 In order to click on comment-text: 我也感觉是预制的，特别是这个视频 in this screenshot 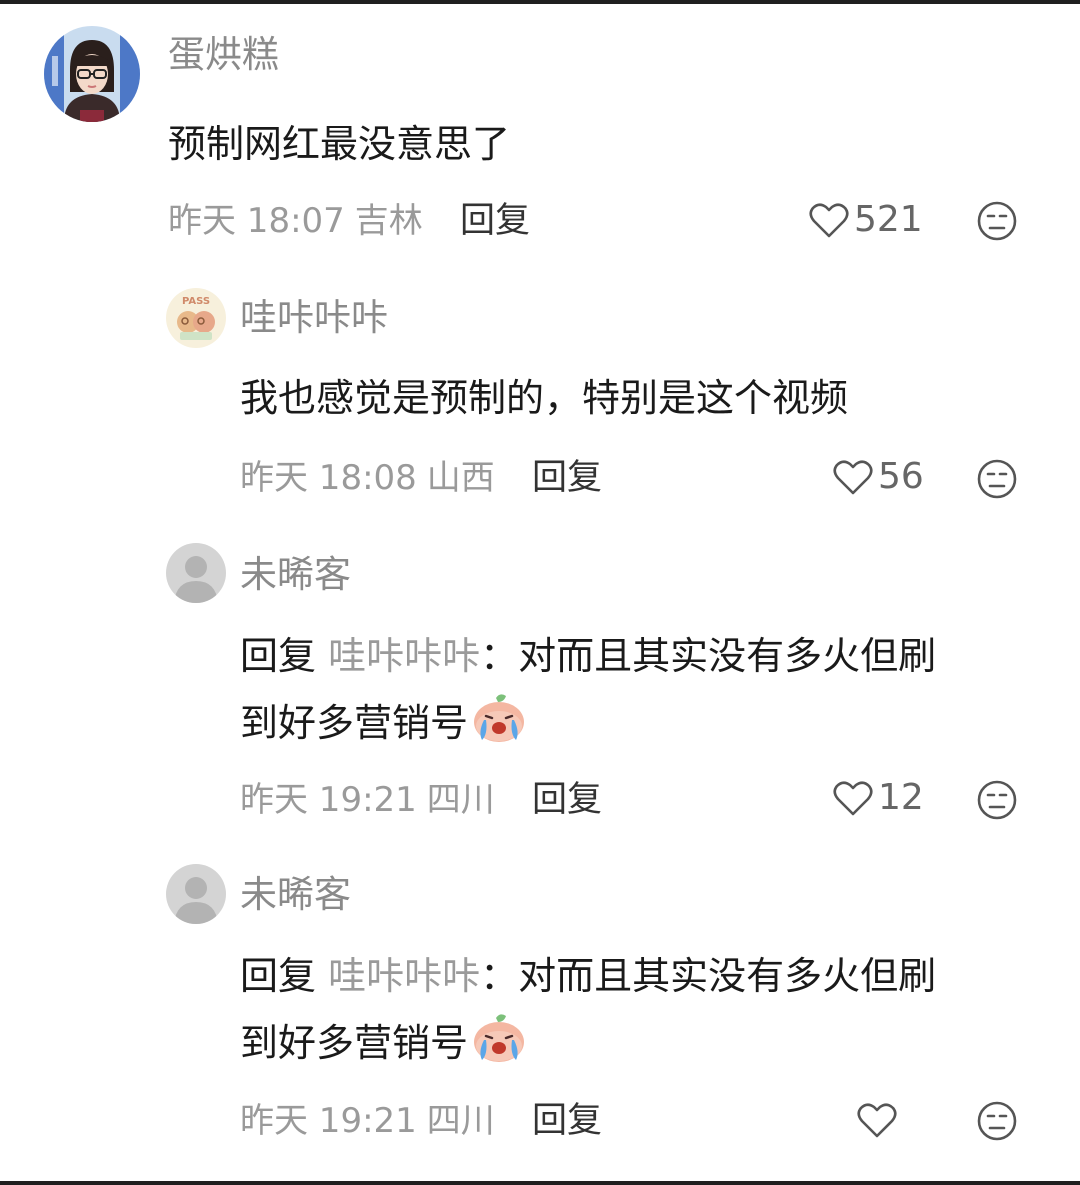, I will do `click(544, 398)`.